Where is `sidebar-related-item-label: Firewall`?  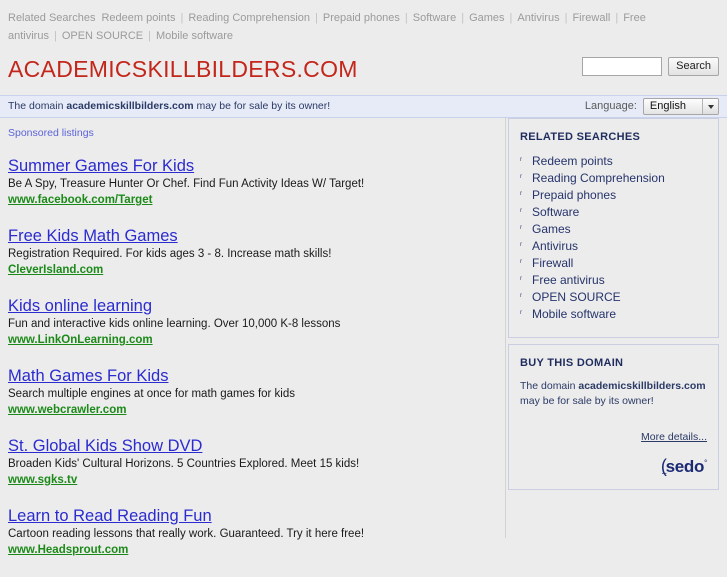
sidebar-related-item-label: Firewall is located at coordinates (553, 263).